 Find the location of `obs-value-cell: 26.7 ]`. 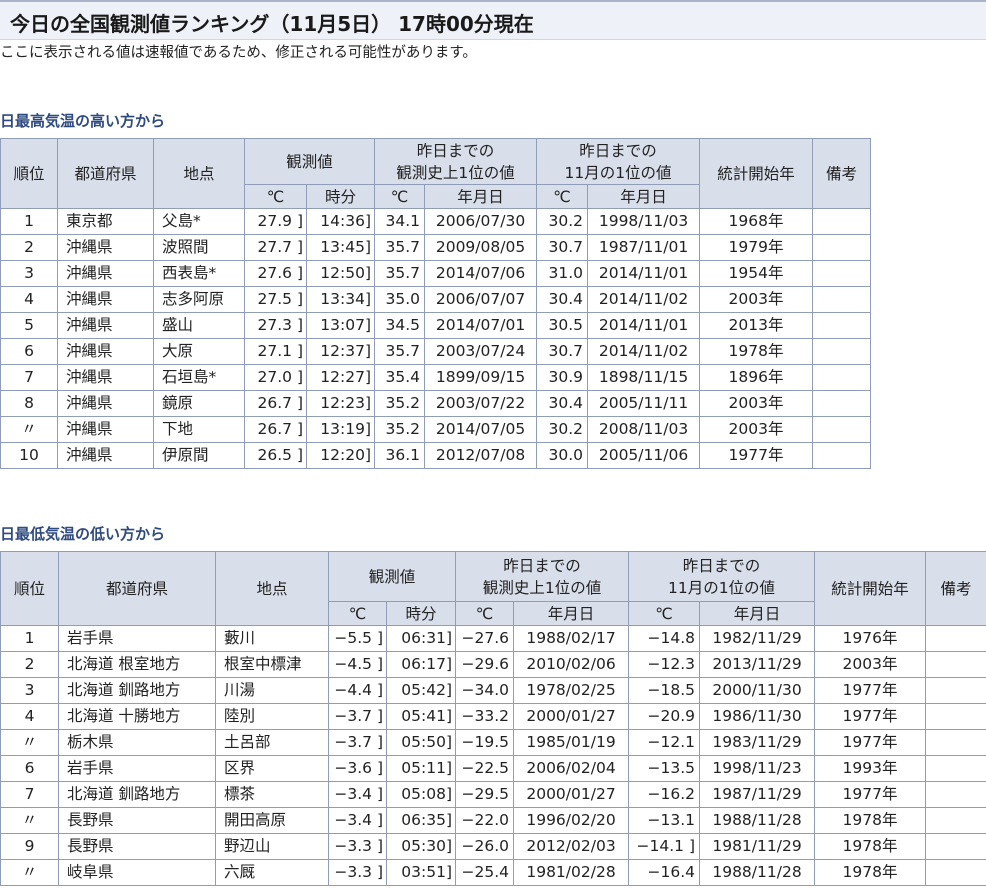

obs-value-cell: 26.7 ] is located at coordinates (275, 429).